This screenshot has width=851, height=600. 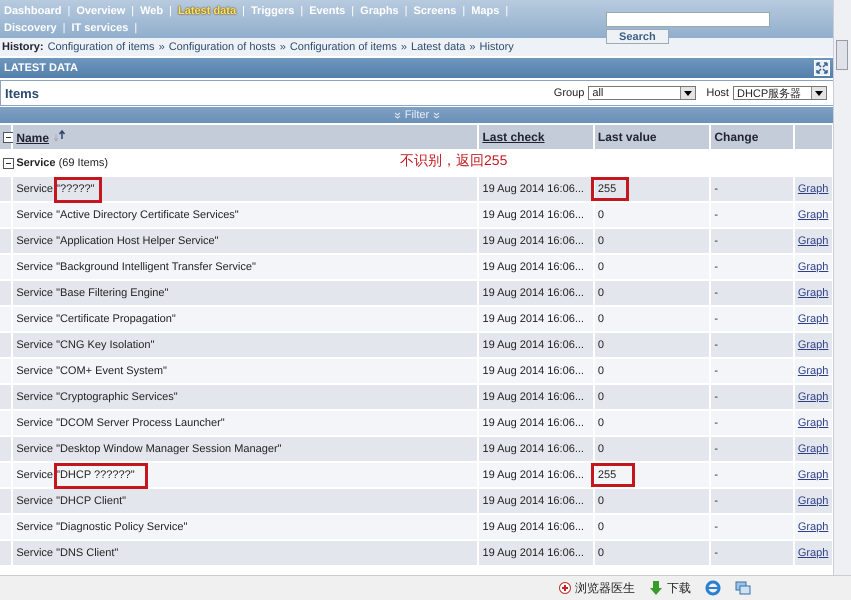 What do you see at coordinates (454, 161) in the screenshot?
I see `annotation-text: 不识别，返回255` at bounding box center [454, 161].